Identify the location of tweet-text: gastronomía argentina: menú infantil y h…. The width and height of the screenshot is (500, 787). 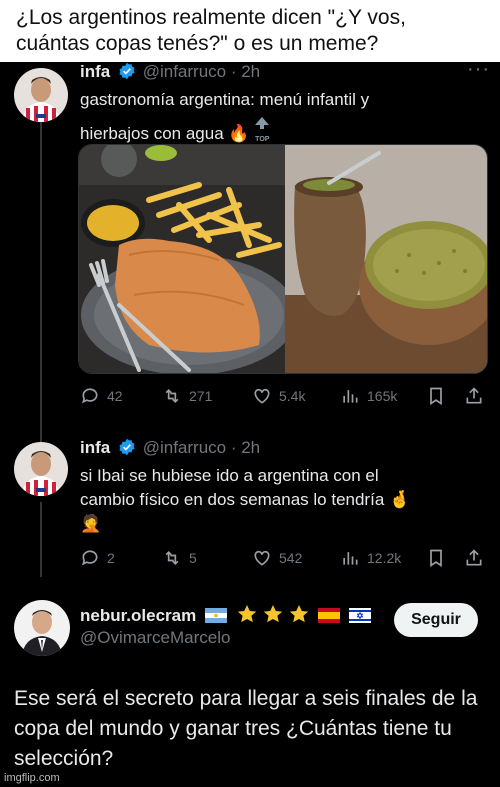
(280, 117).